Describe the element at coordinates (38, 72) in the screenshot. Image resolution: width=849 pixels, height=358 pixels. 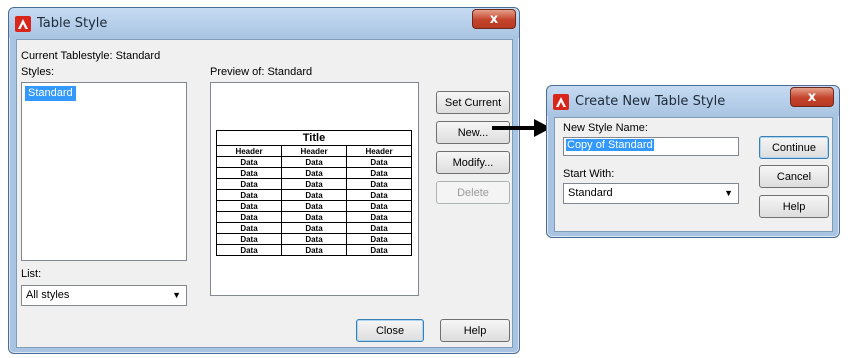
I see `styles-label: Styles:` at that location.